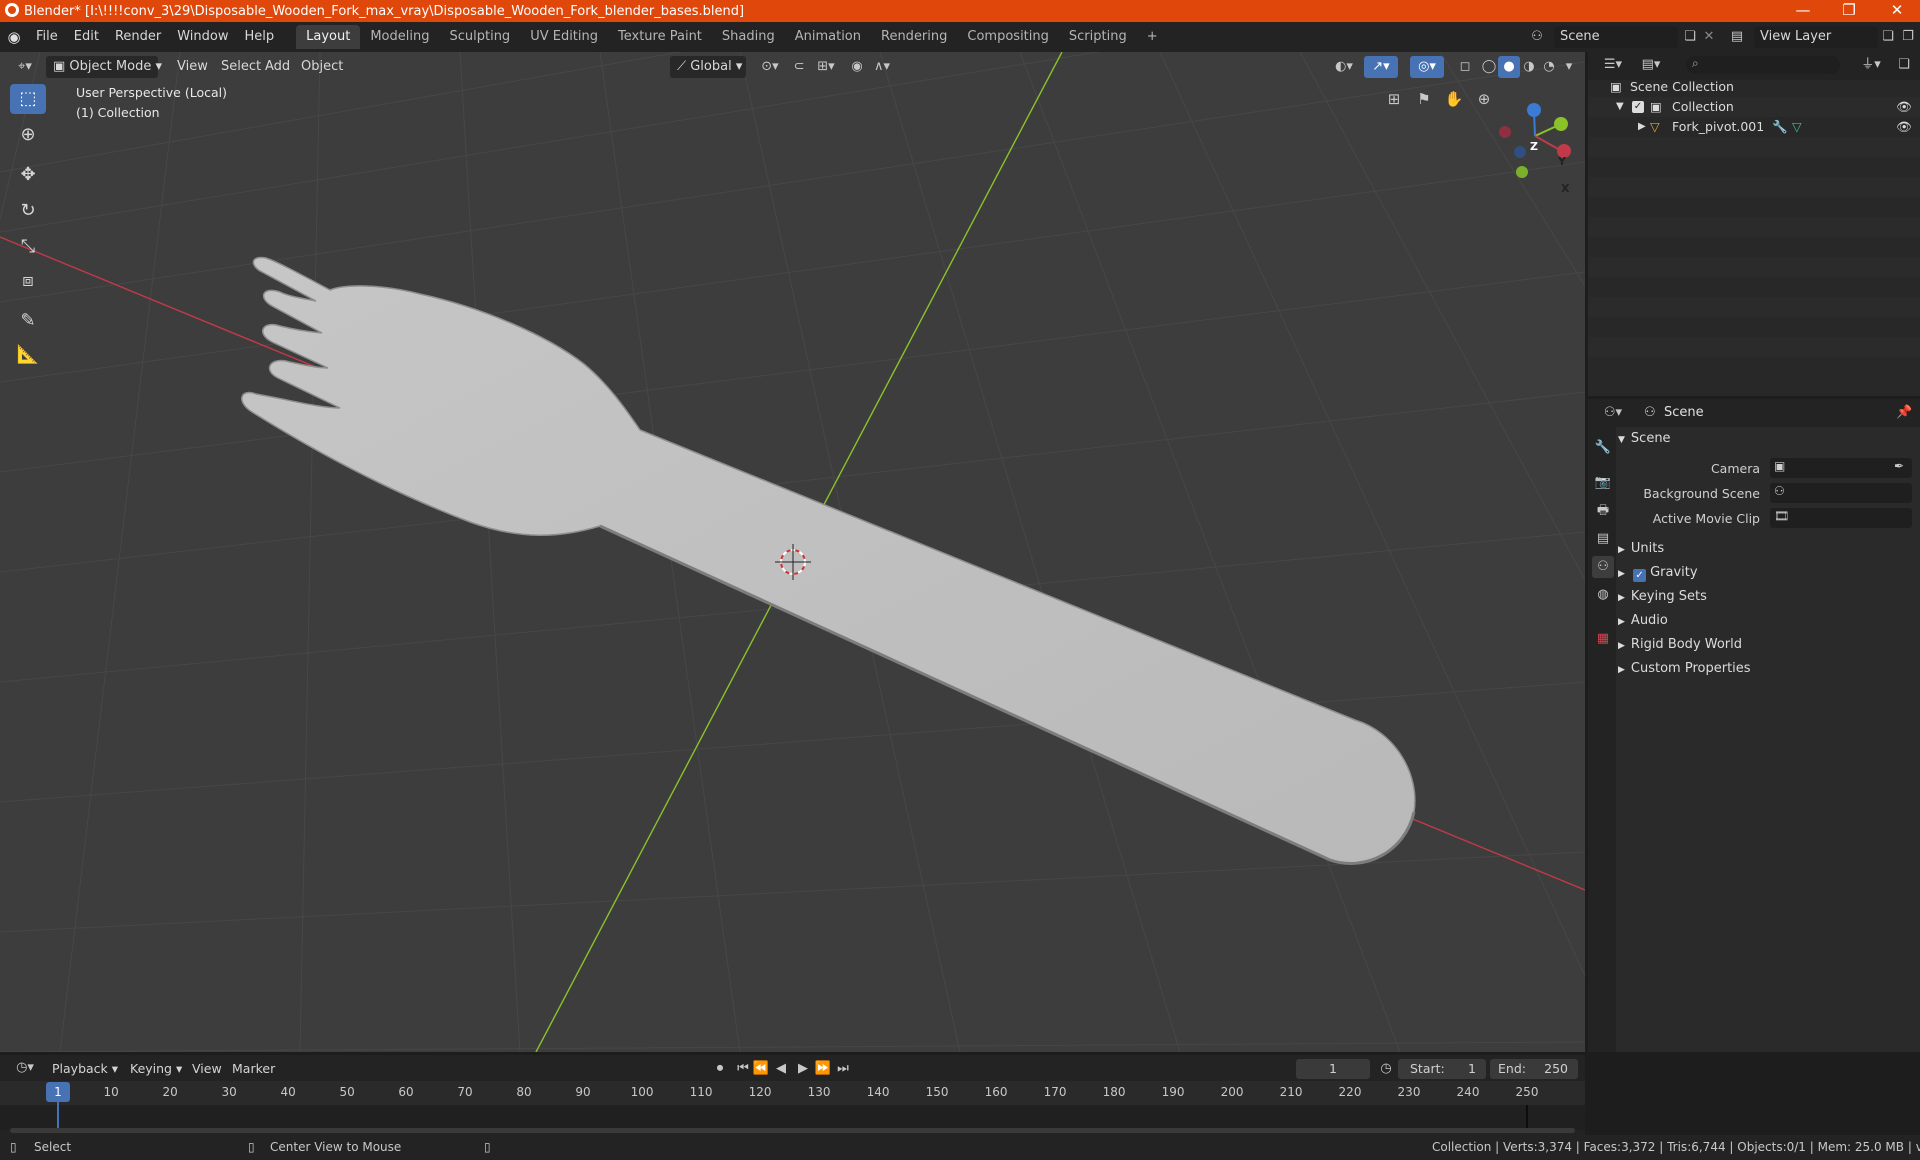 This screenshot has width=1920, height=1160. I want to click on menu-edit: Edit, so click(86, 37).